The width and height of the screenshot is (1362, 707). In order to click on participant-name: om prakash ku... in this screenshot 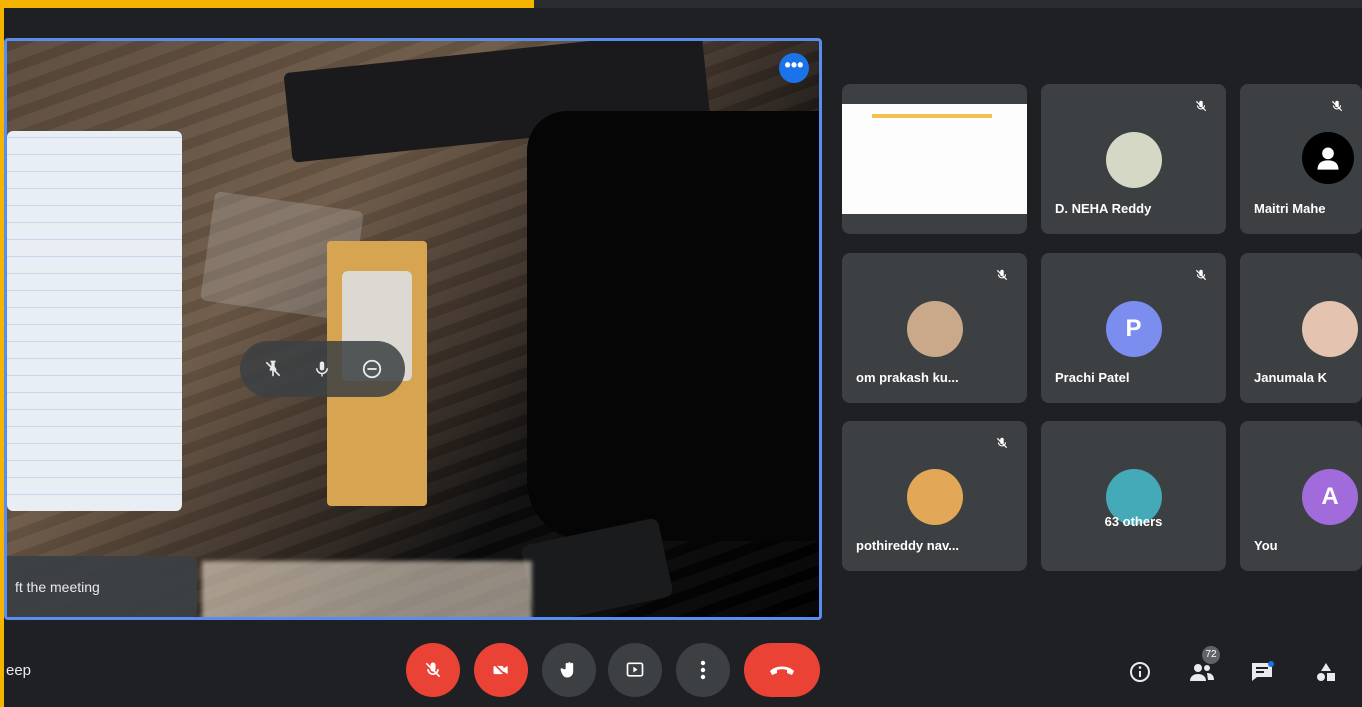, I will do `click(907, 377)`.